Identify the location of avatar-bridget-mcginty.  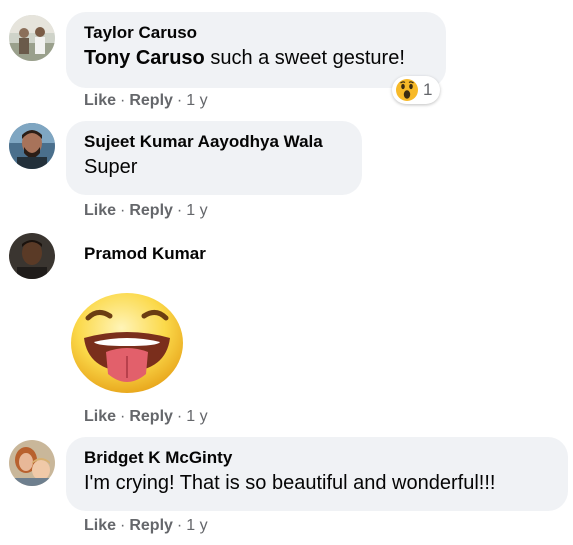
(32, 463).